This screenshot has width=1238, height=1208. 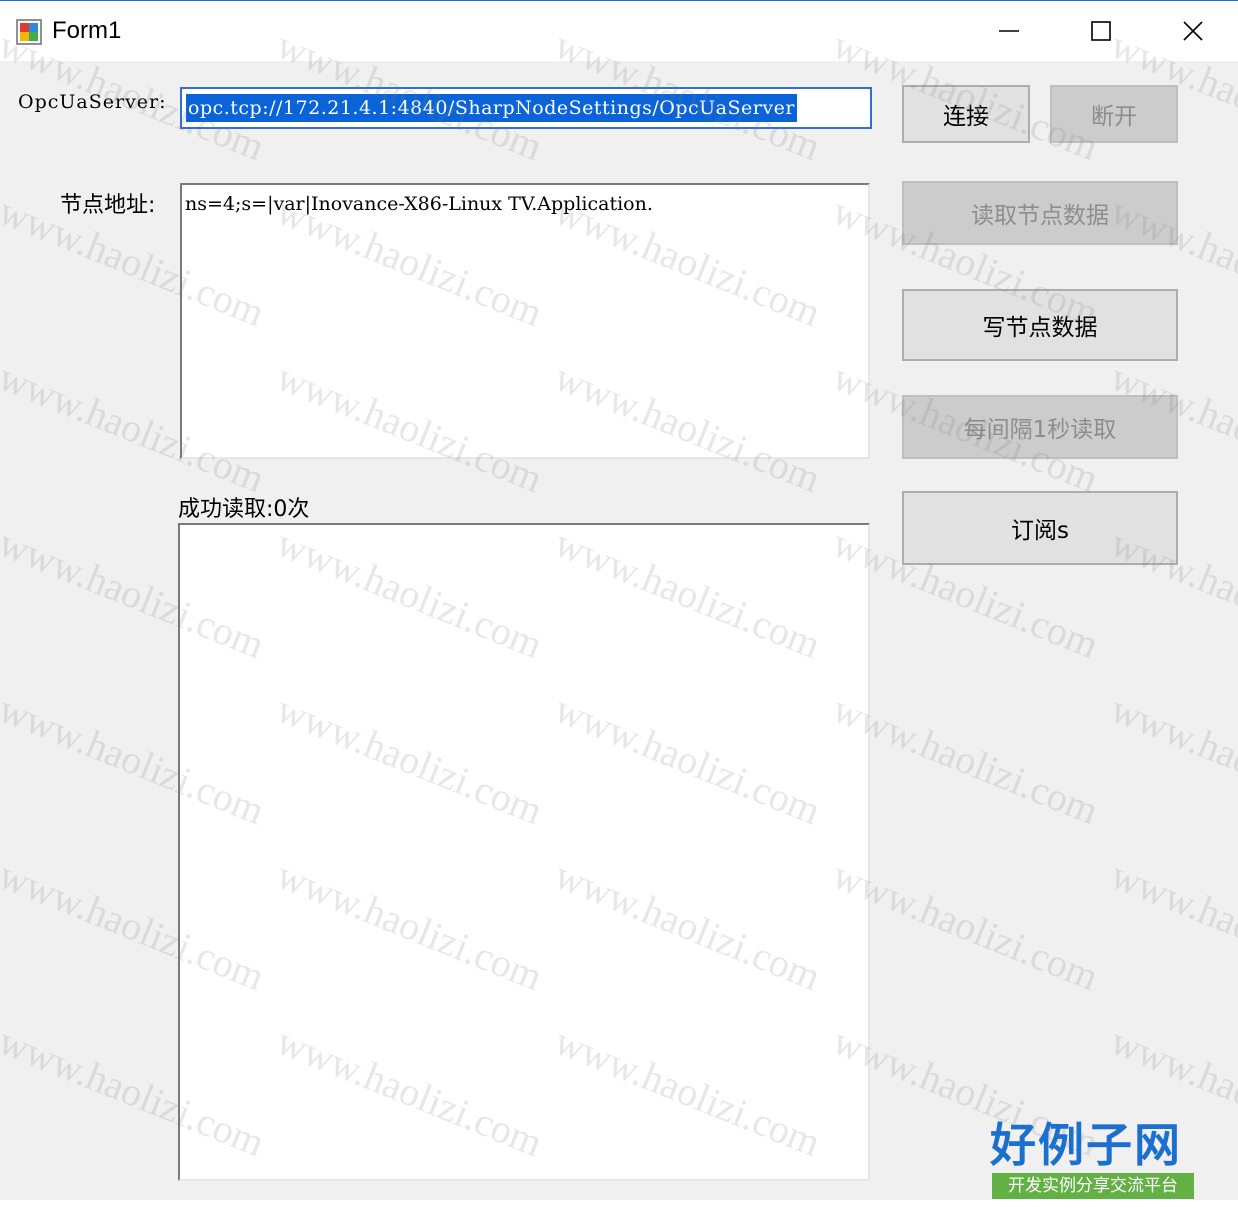 I want to click on subscribe-button: 订阅s, so click(x=1040, y=528).